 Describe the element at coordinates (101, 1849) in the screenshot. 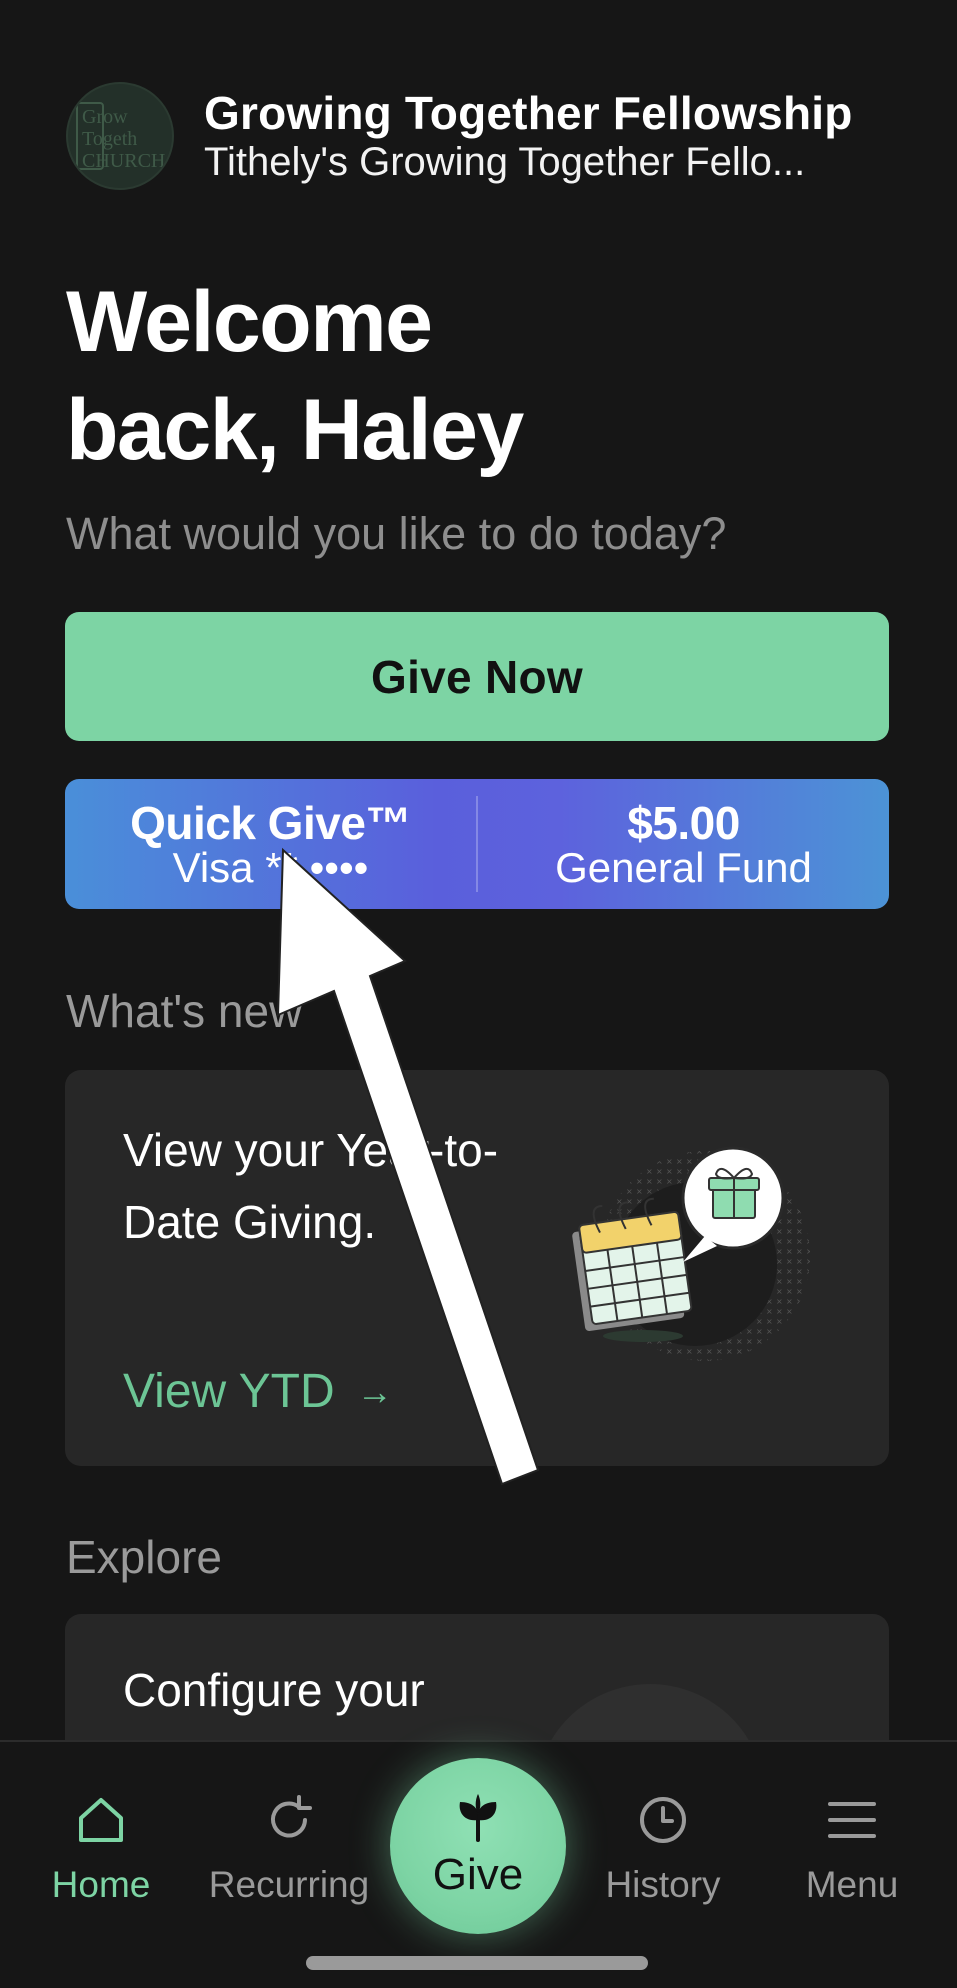

I see `tab-home: Home` at that location.